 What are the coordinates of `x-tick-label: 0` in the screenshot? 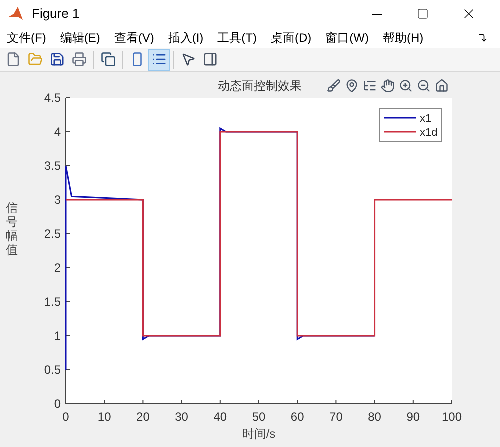 It's located at (66, 417).